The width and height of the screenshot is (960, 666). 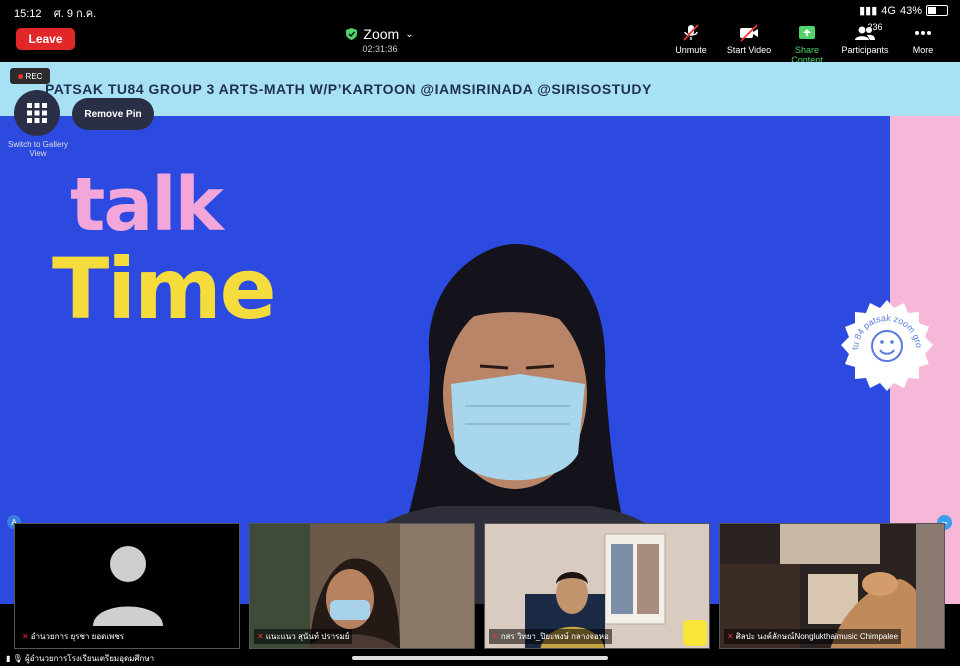 I want to click on participant-name: อำนวยการ ยุรชา ยอดเพชร, so click(x=77, y=636).